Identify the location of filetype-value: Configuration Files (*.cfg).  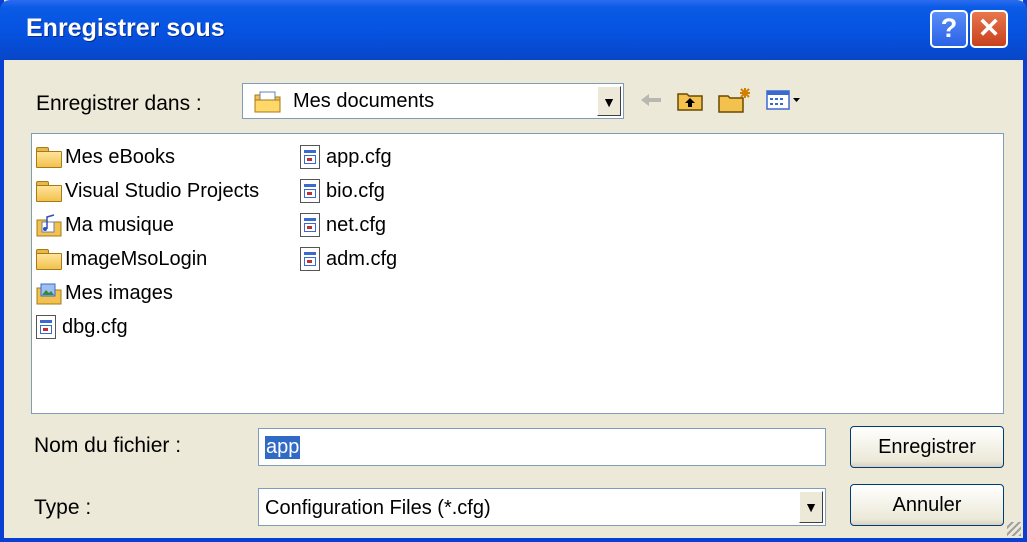
(378, 508).